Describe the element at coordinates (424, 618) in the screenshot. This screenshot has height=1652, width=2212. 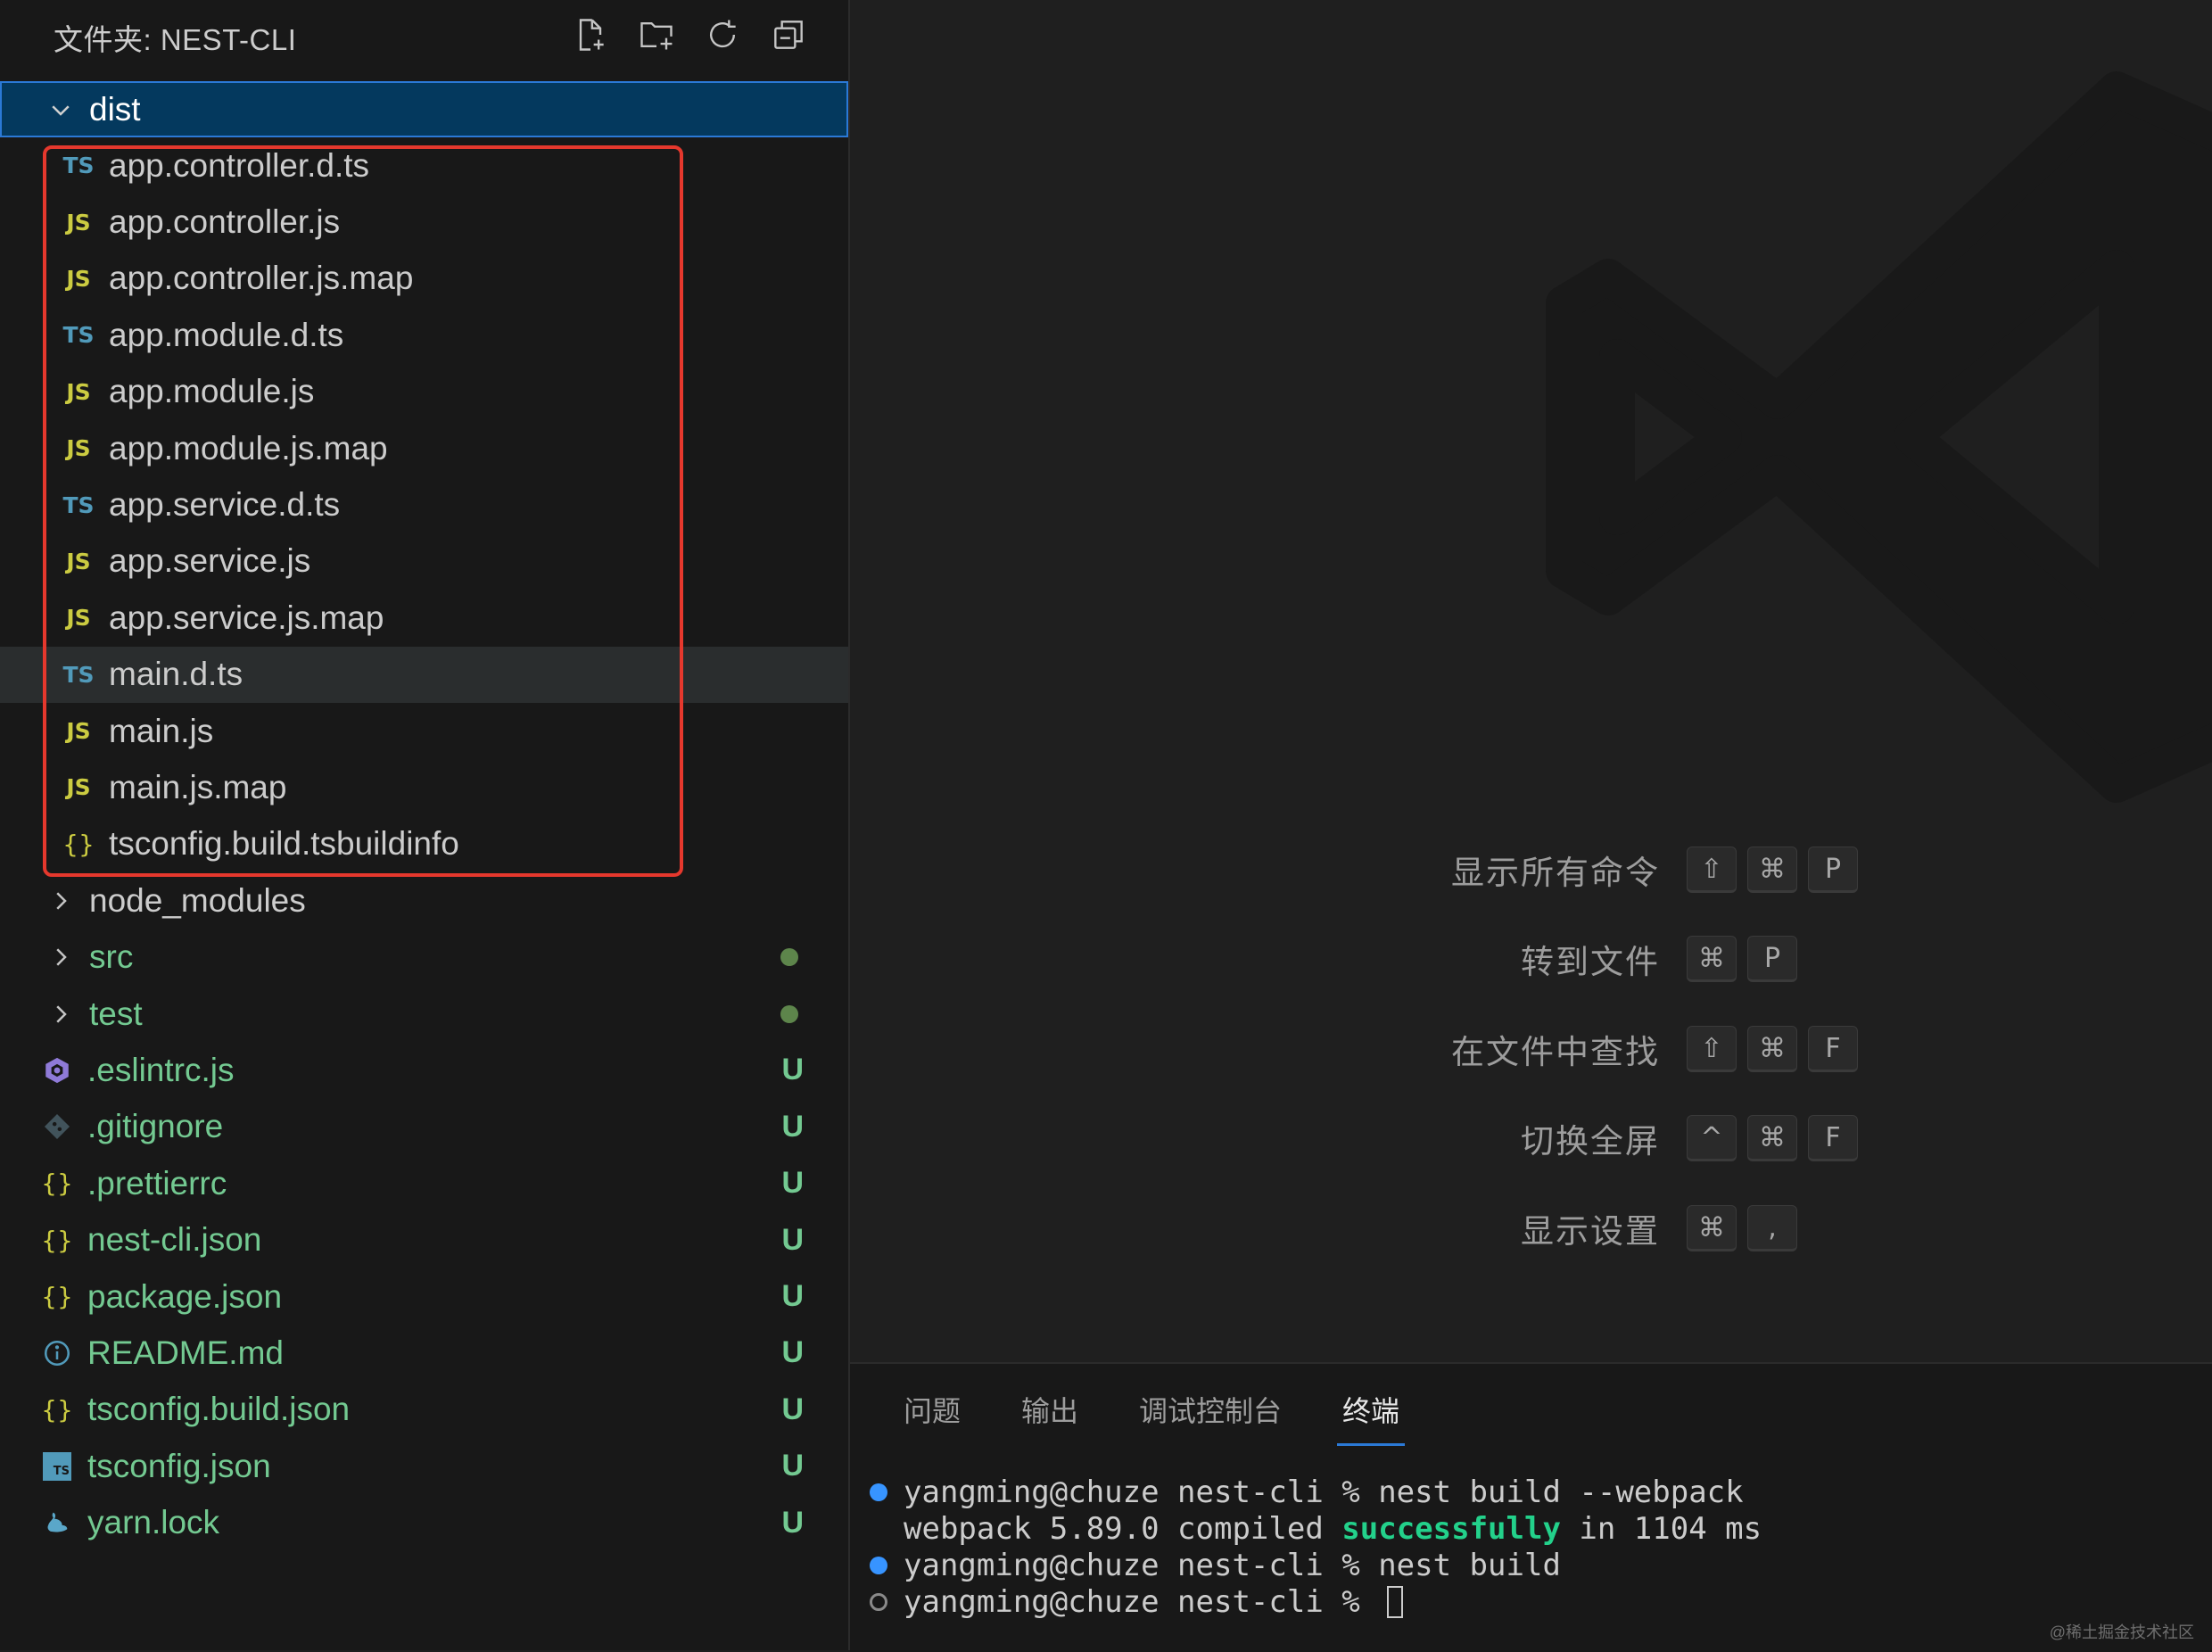
I see `file-item: JS app.service.js.map` at that location.